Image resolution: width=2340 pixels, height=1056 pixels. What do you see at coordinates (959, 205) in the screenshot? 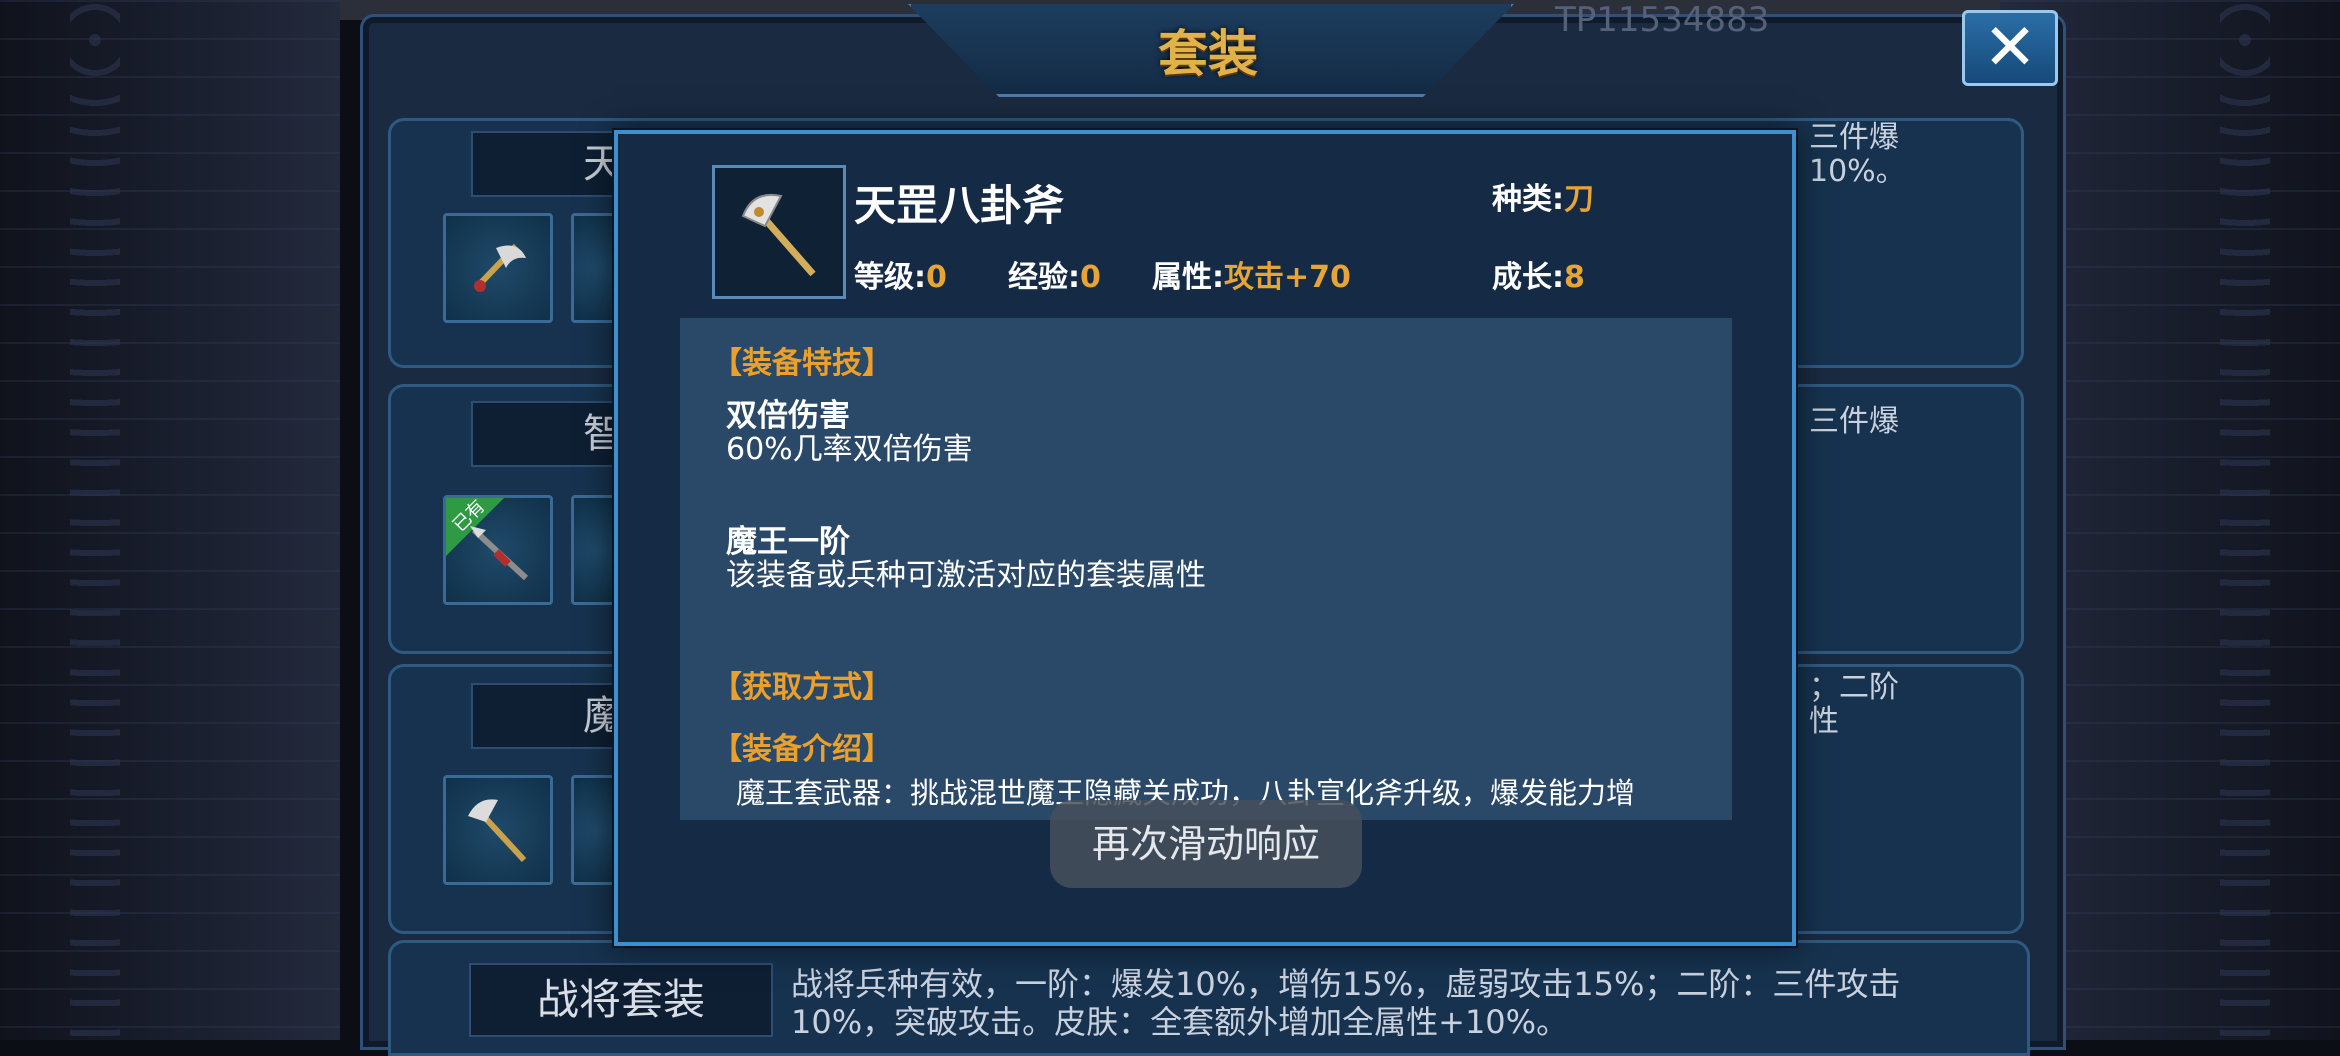
I see `item-name: 天罡八卦斧` at bounding box center [959, 205].